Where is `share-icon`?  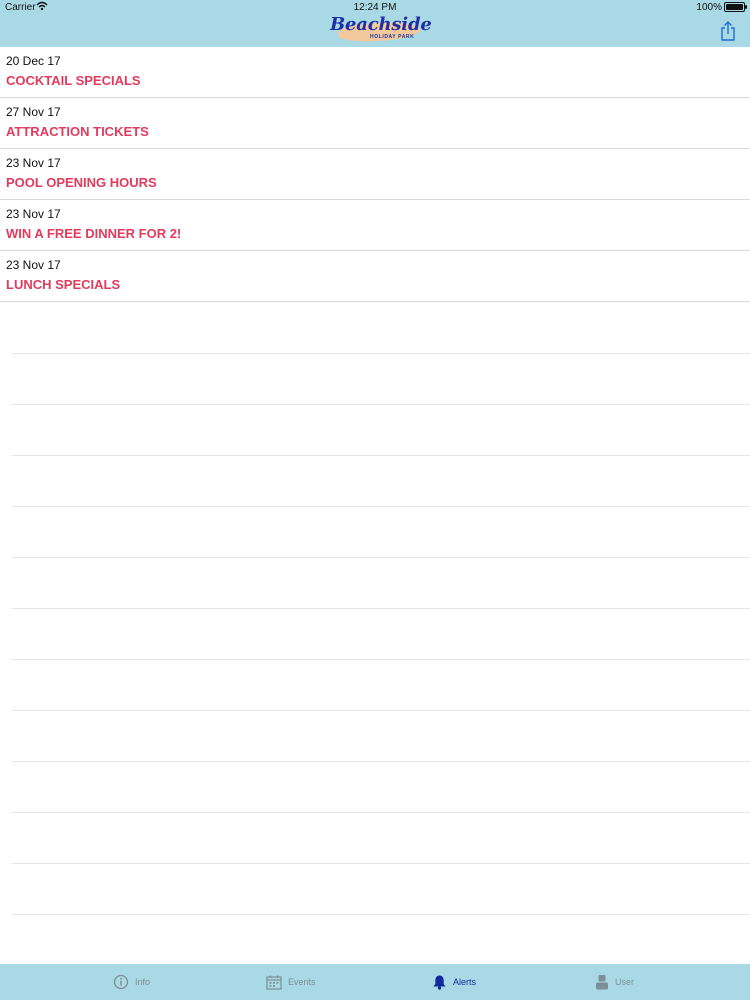 share-icon is located at coordinates (728, 31).